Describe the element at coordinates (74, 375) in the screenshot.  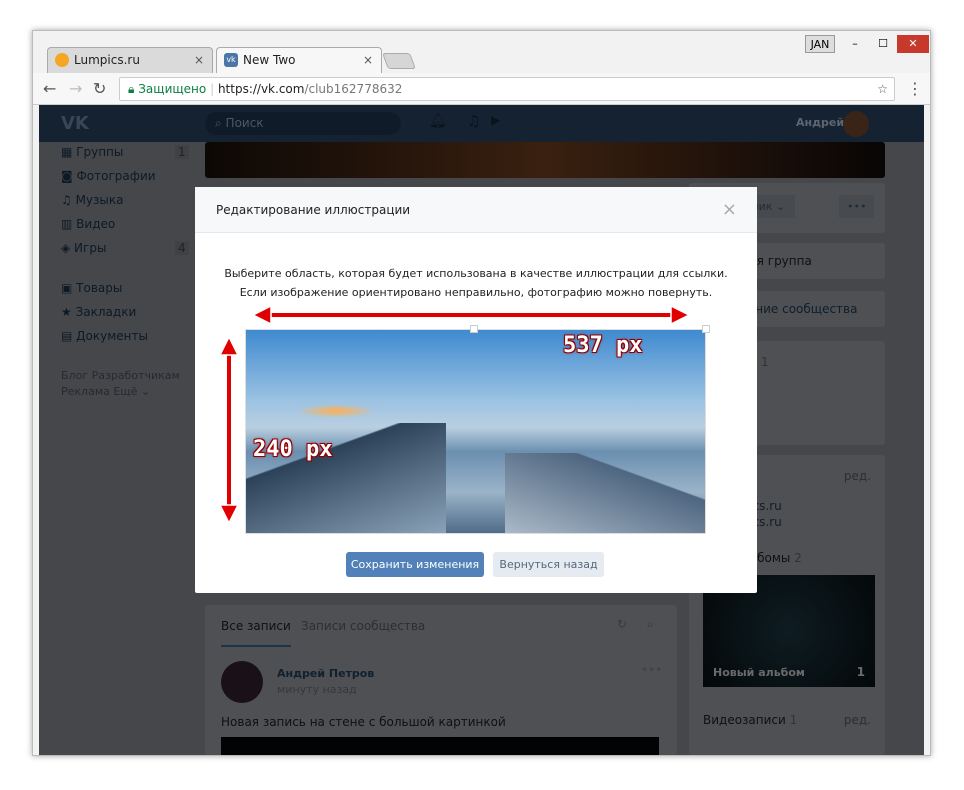
I see `footer-link-blog: Блог` at that location.